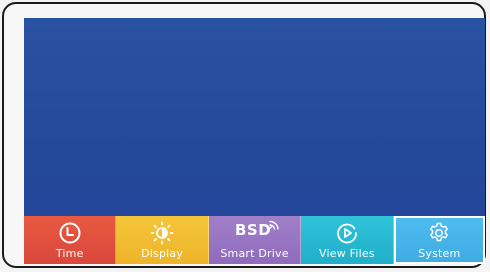  I want to click on menu-item-time: Time, so click(70, 240).